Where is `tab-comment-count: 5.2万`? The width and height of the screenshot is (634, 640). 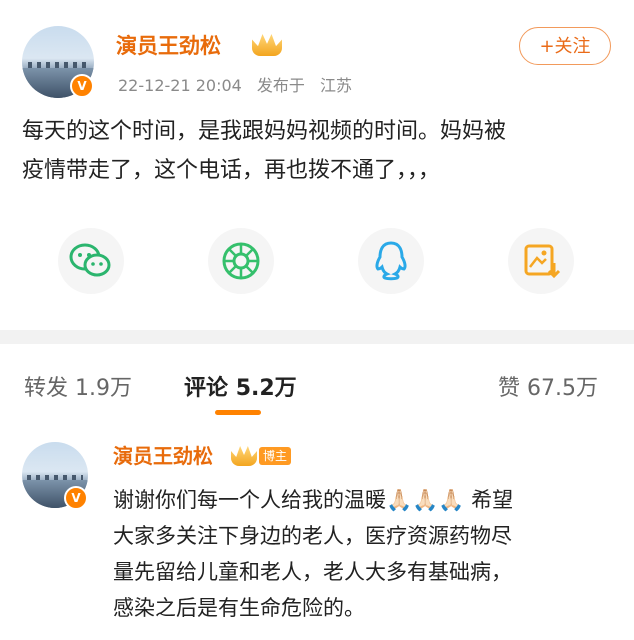 tab-comment-count: 5.2万 is located at coordinates (266, 388).